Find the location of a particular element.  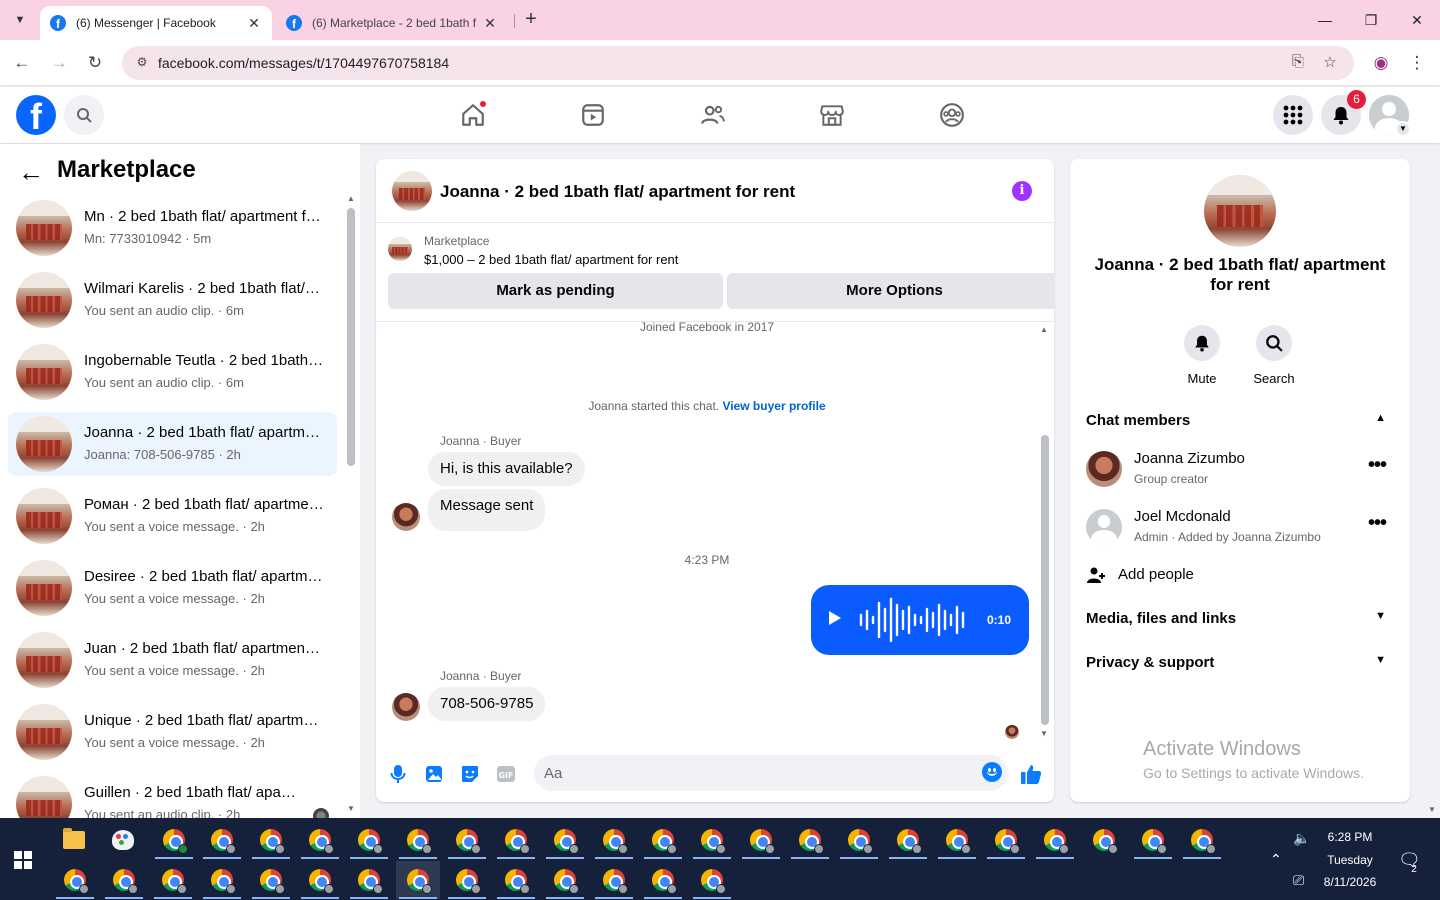

sticker-button is located at coordinates (470, 774).